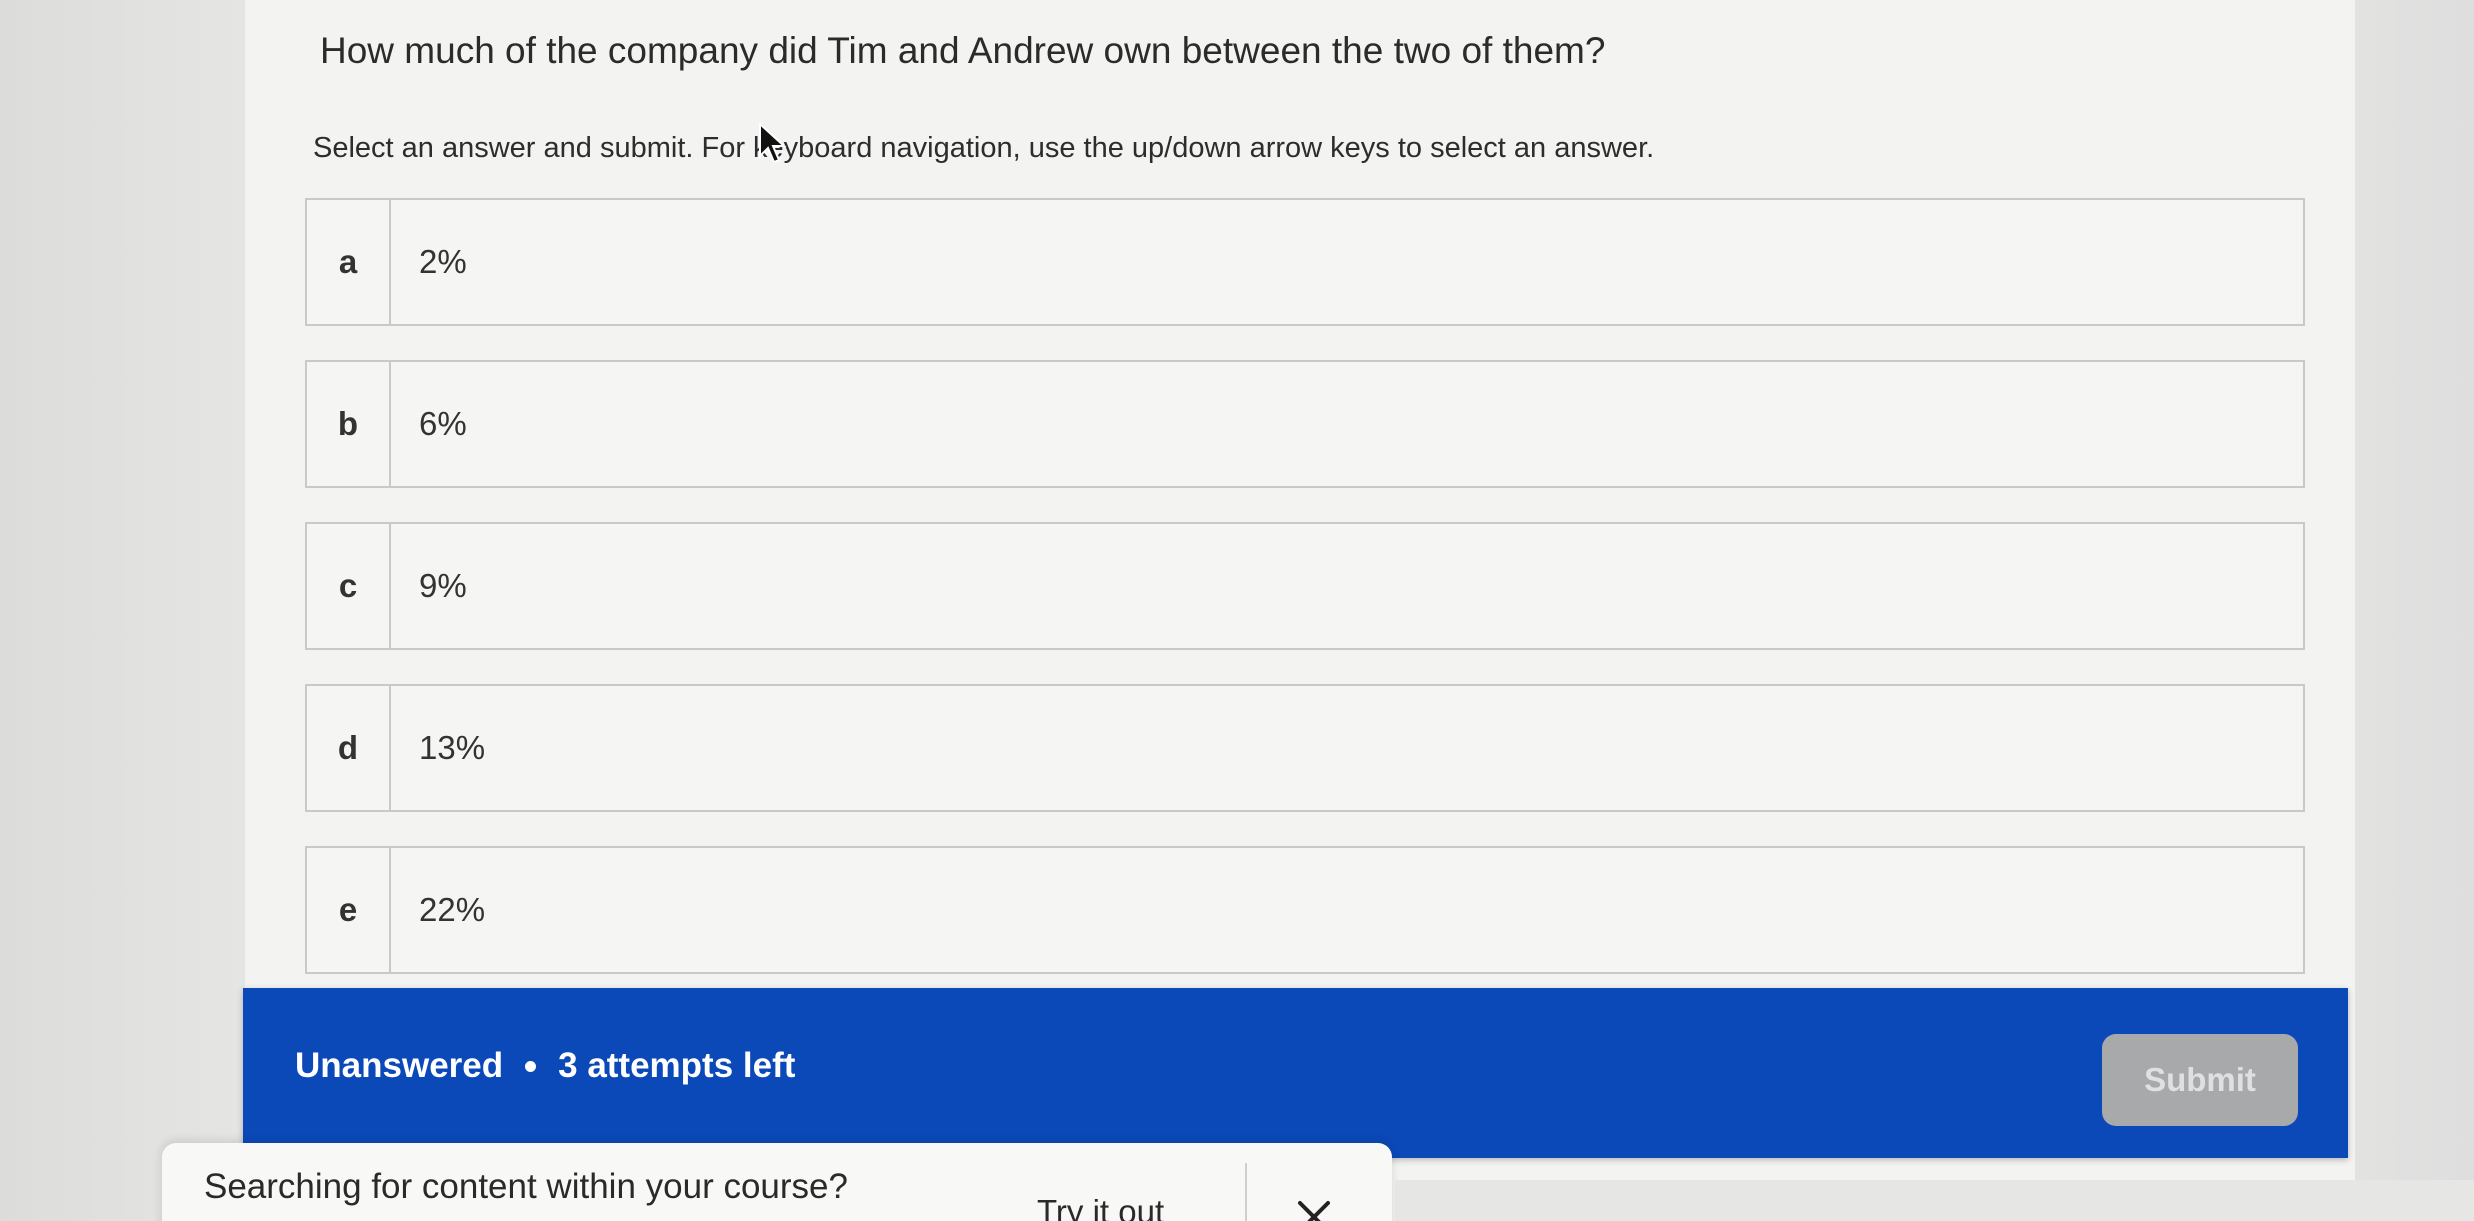  Describe the element at coordinates (1305, 424) in the screenshot. I see `answer-option-b: b 6%` at that location.